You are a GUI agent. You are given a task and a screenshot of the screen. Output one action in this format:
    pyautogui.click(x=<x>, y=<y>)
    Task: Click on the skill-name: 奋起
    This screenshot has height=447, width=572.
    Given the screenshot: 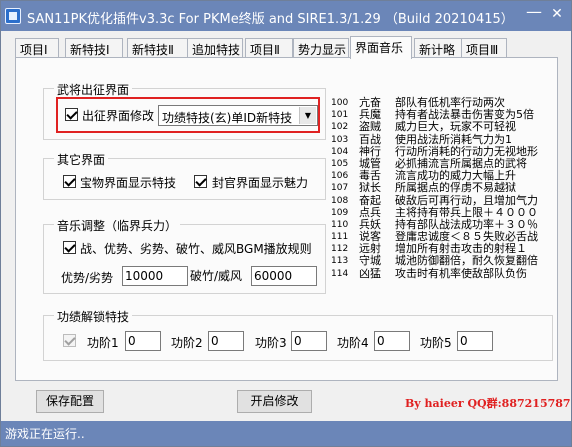 What is the action you would take?
    pyautogui.click(x=370, y=200)
    